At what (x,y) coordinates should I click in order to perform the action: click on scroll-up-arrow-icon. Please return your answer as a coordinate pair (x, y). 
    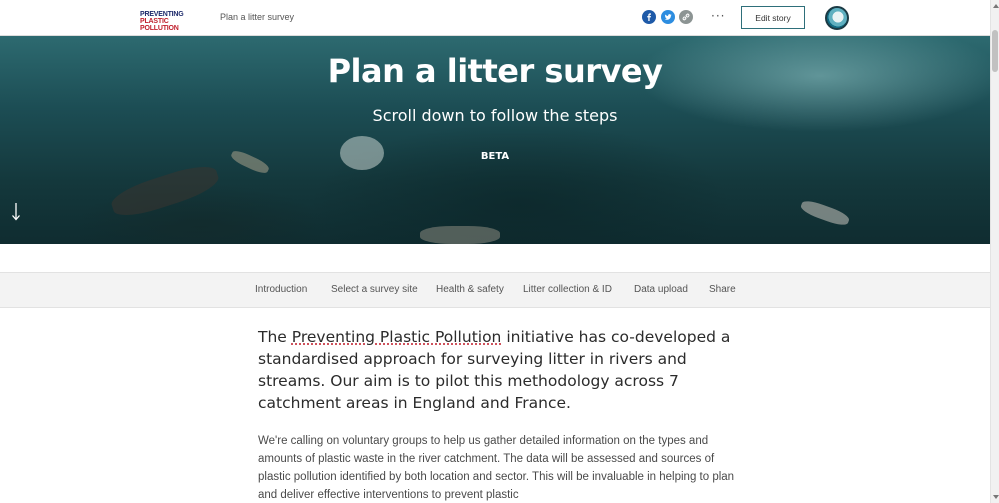
    Looking at the image, I should click on (996, 6).